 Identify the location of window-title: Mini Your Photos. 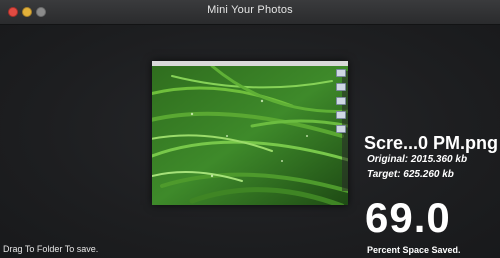
(250, 10).